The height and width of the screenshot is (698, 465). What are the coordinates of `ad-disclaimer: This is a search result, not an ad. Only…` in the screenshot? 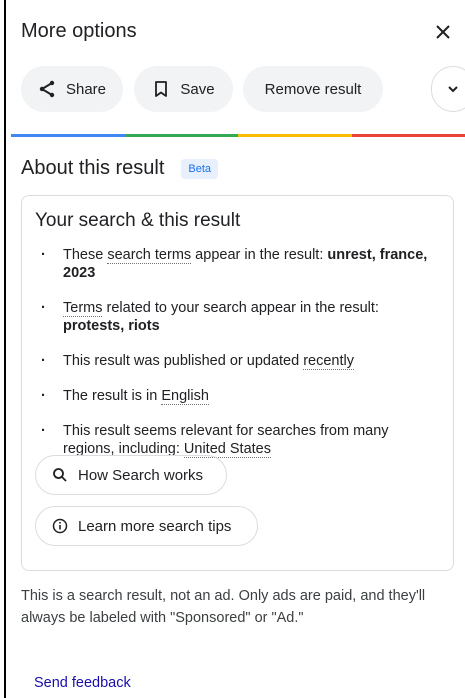 It's located at (223, 607).